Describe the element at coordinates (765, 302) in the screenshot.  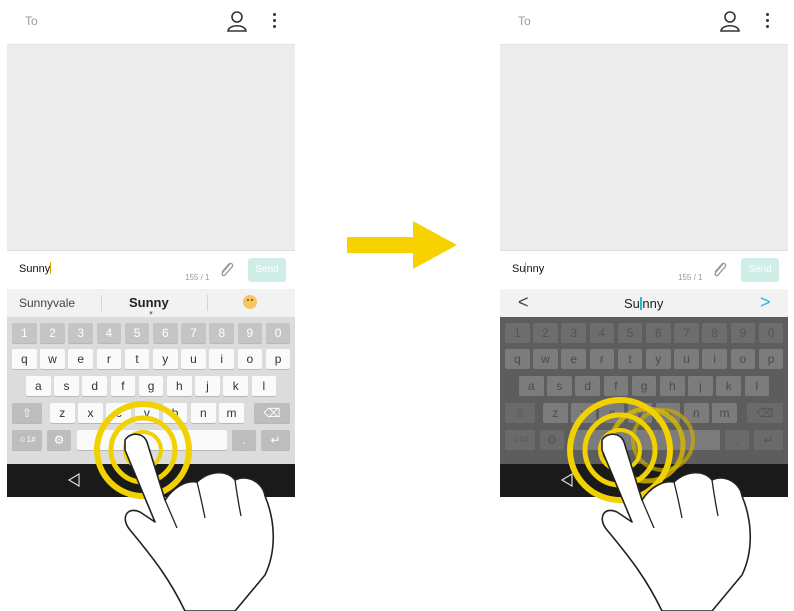
I see `chevron-right-icon: >` at that location.